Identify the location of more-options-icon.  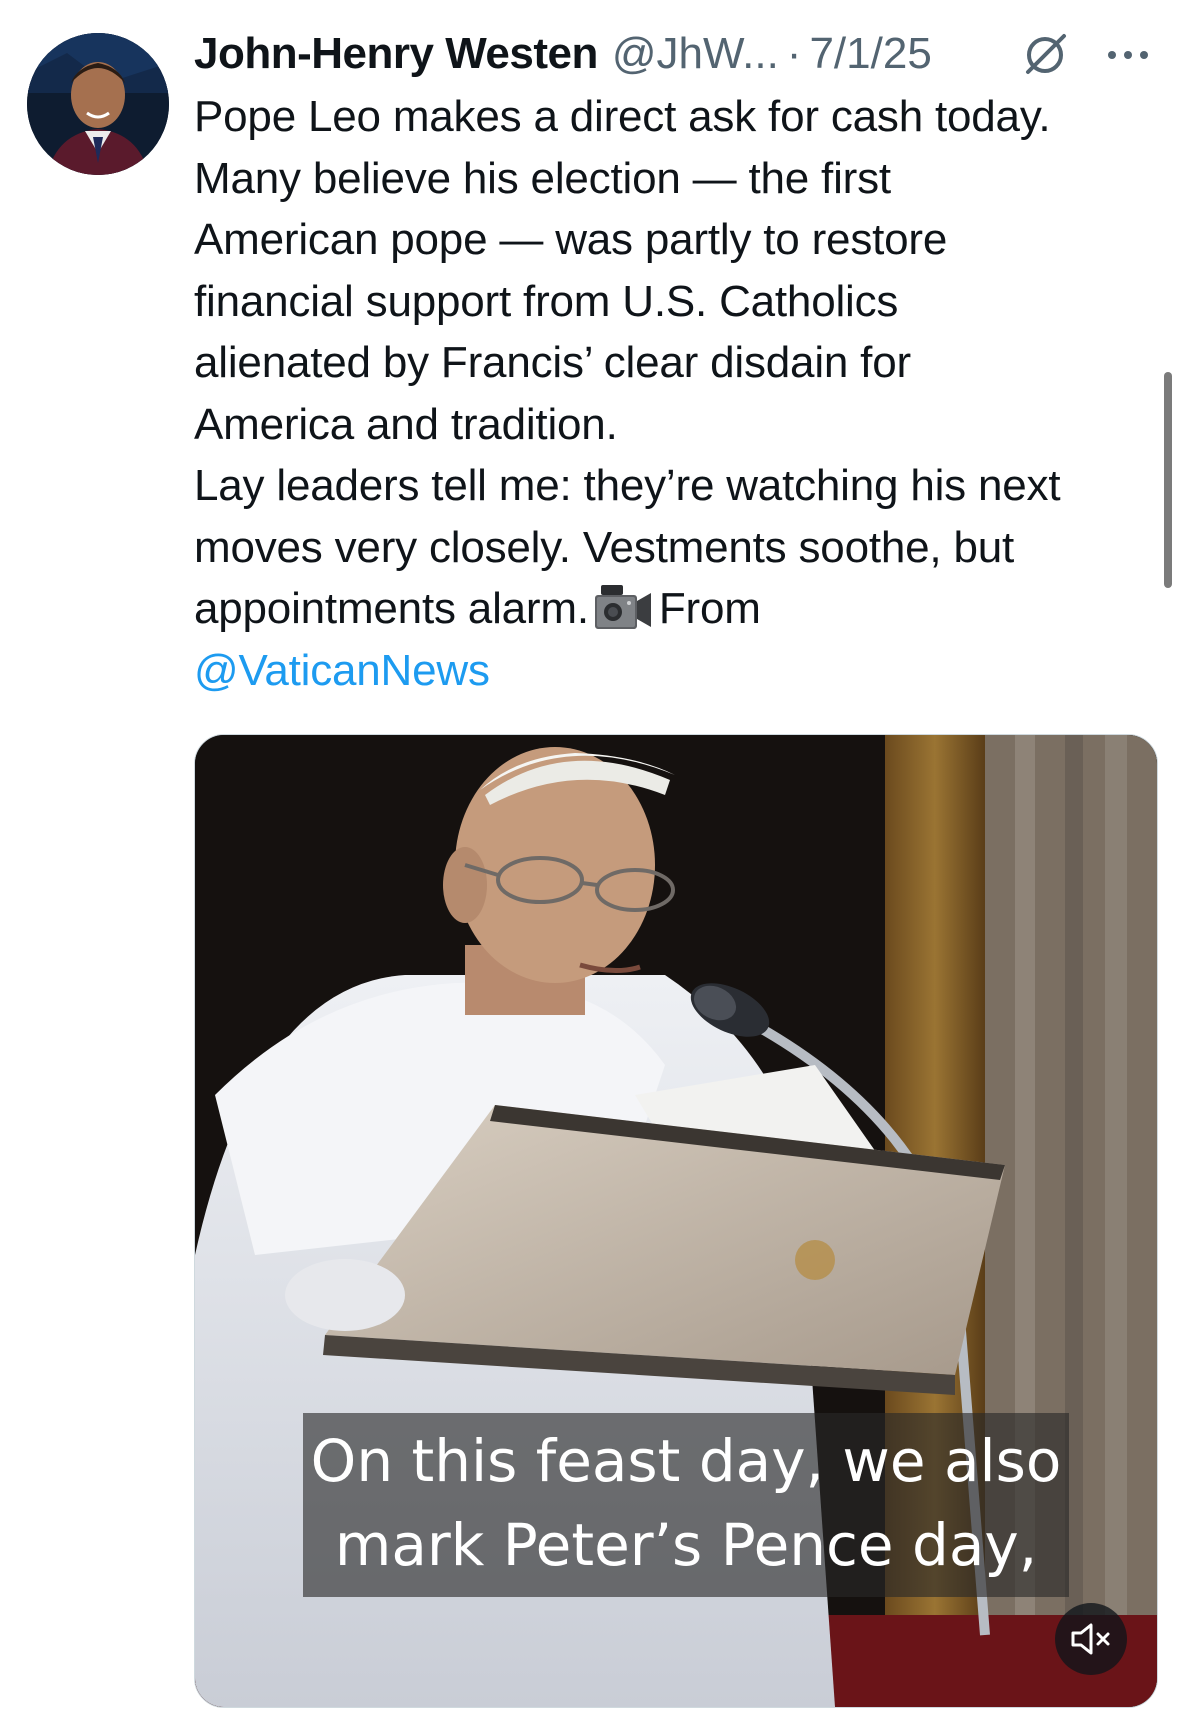
(1128, 55).